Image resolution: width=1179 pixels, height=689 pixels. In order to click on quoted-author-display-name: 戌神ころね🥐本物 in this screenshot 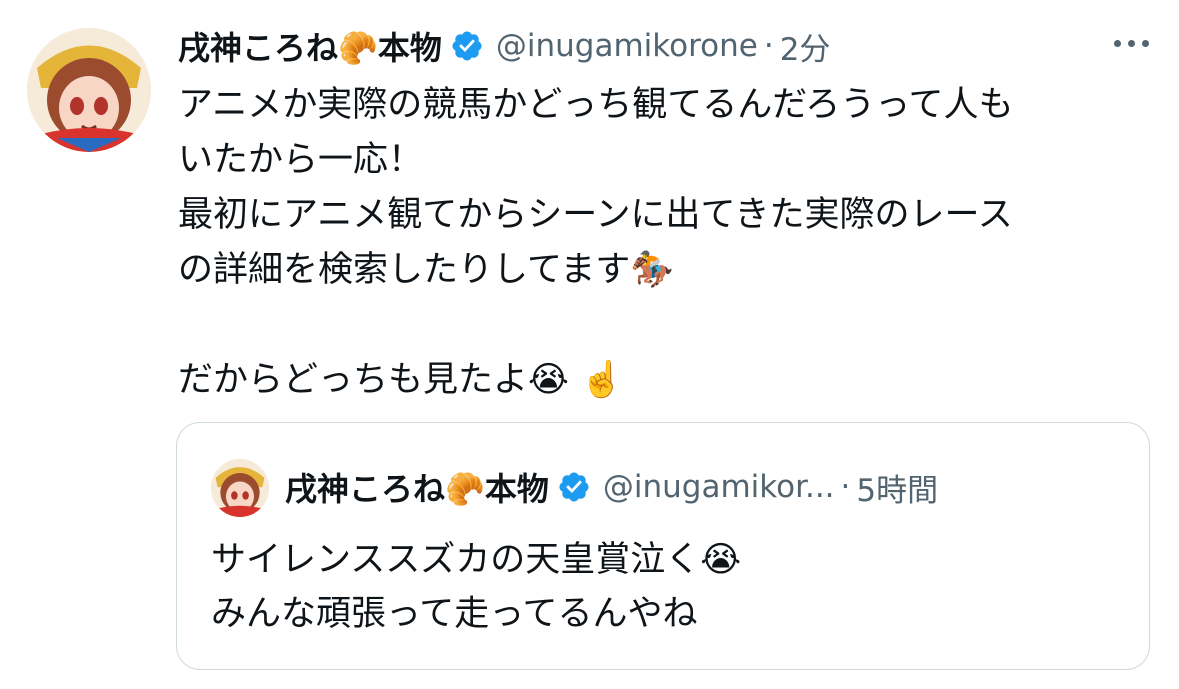, I will do `click(417, 489)`.